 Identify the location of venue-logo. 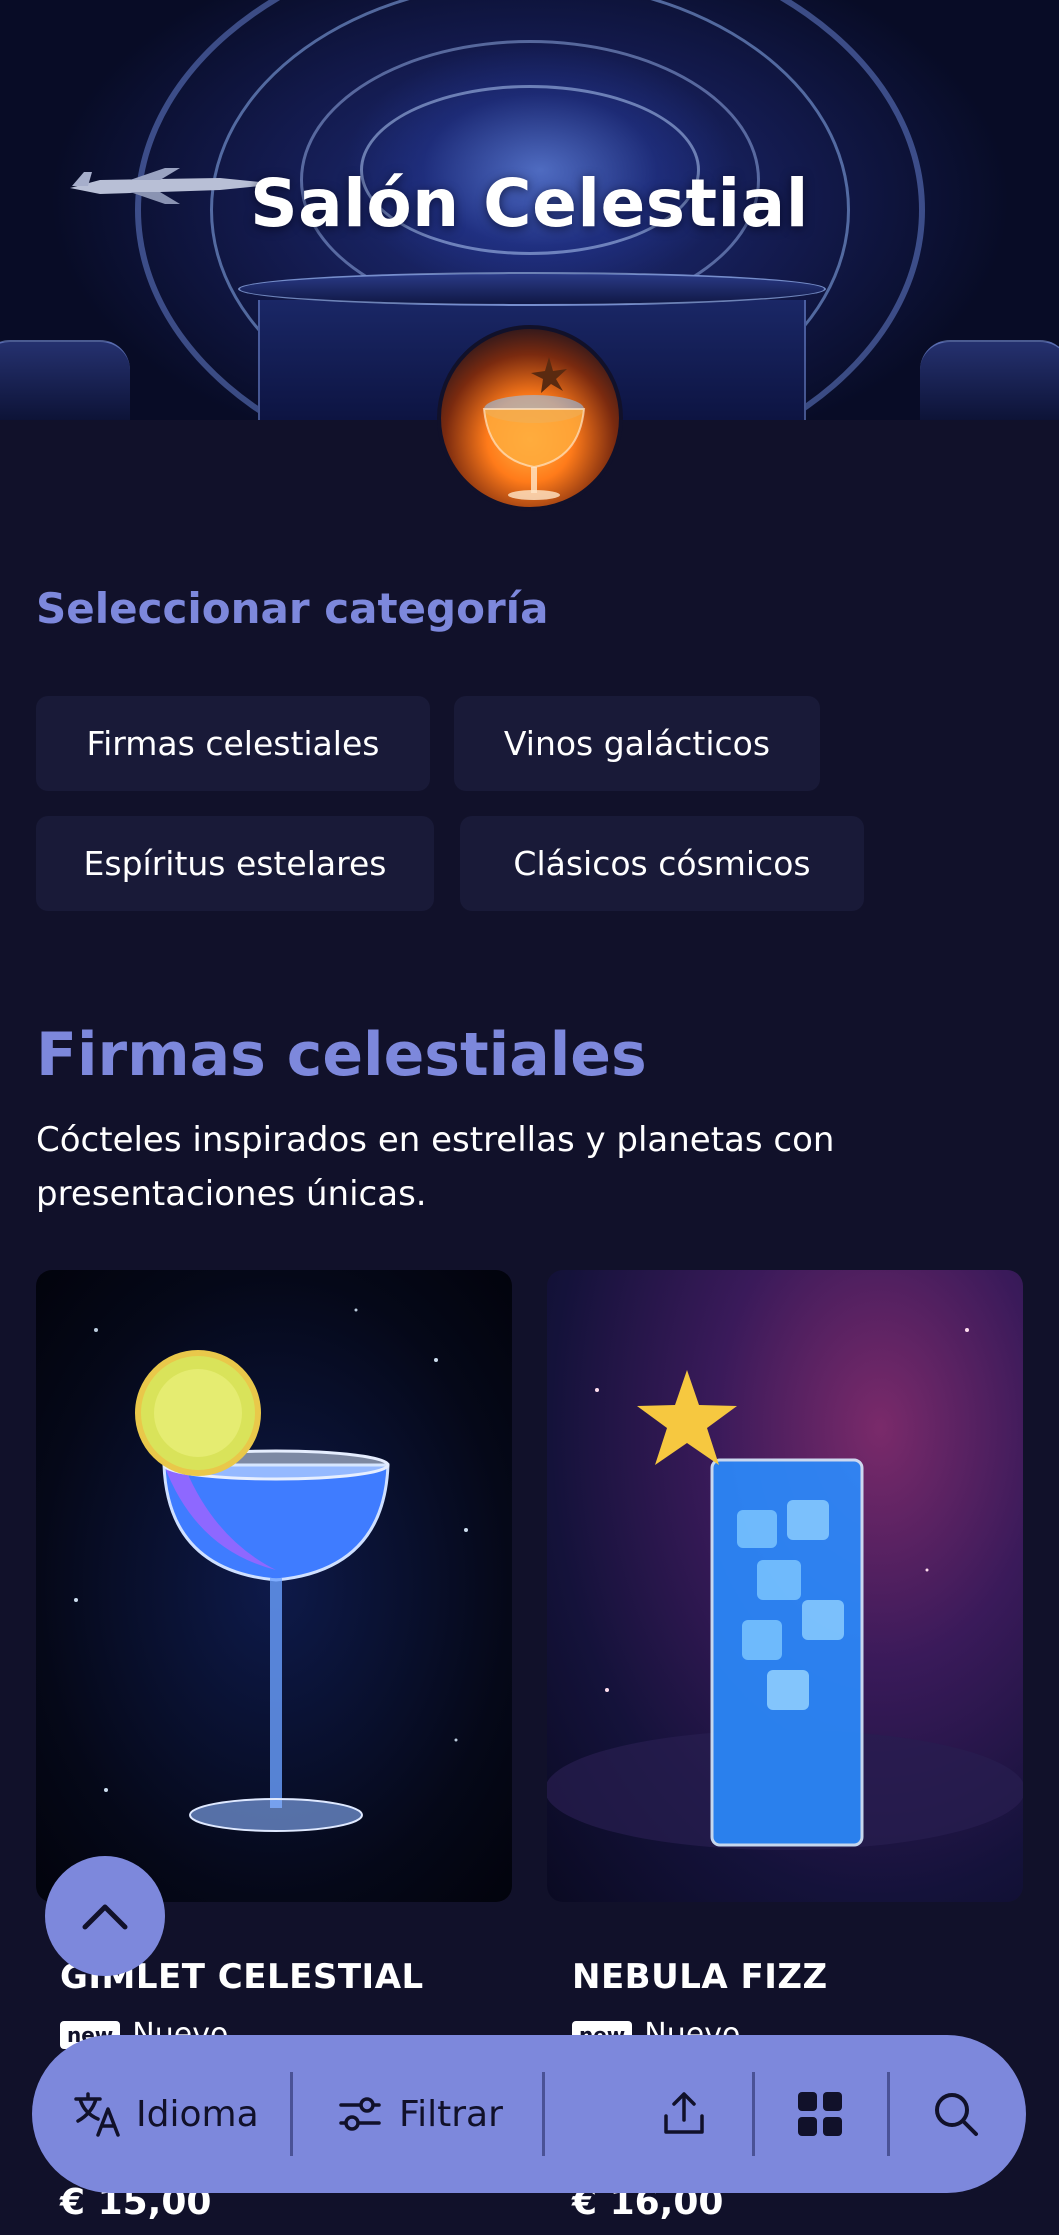
(530, 418).